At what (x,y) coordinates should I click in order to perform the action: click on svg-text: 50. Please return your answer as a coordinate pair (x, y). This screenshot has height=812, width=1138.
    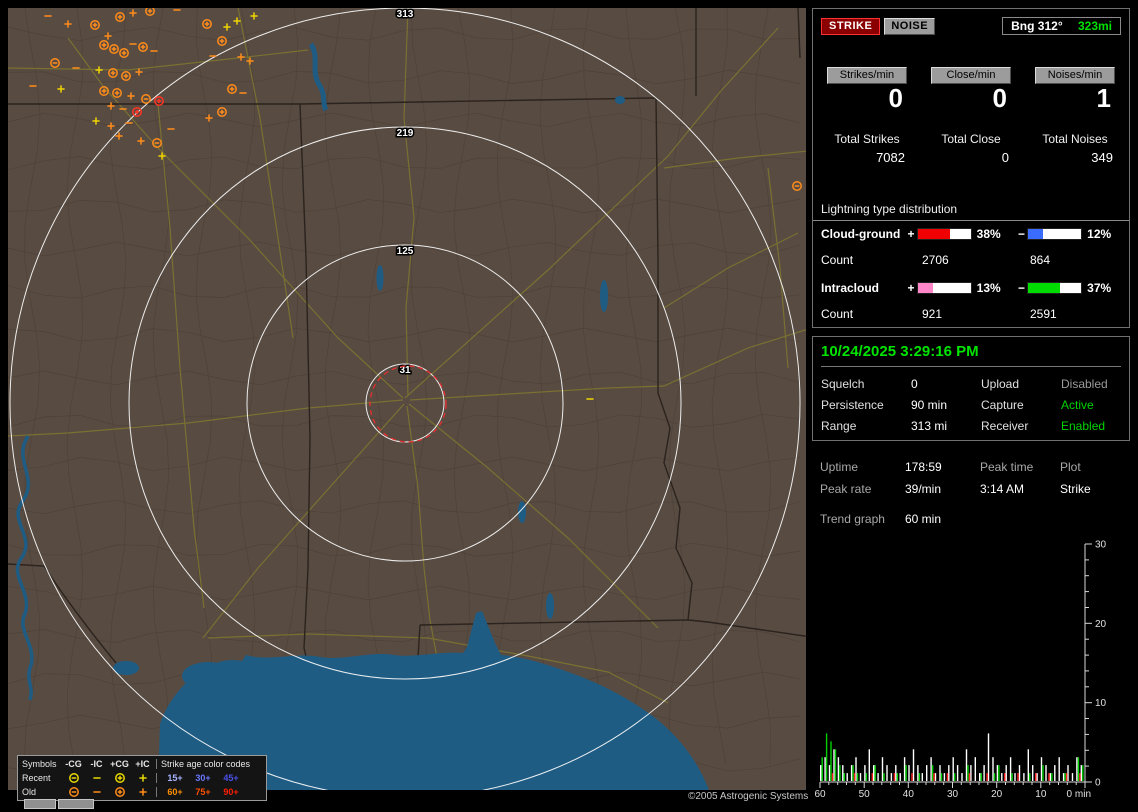
    Looking at the image, I should click on (865, 794).